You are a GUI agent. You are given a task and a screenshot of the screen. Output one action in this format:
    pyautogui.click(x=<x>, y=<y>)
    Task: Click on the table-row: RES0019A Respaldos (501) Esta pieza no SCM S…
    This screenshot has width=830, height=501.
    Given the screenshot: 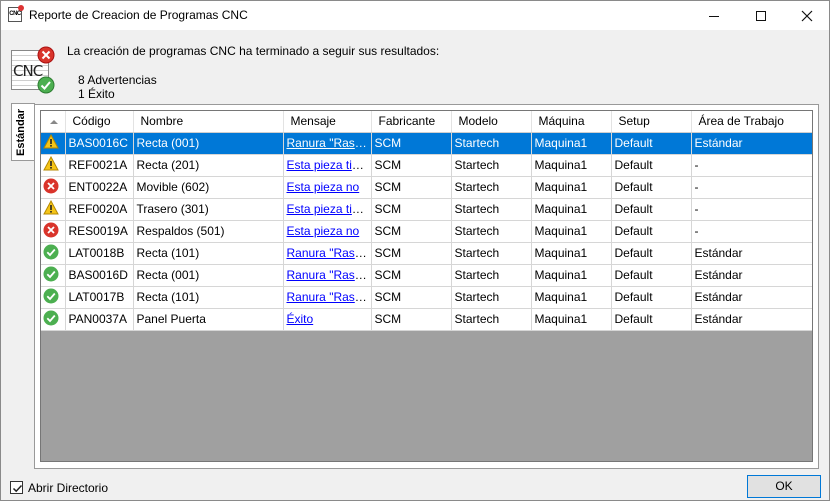 What is the action you would take?
    pyautogui.click(x=426, y=231)
    